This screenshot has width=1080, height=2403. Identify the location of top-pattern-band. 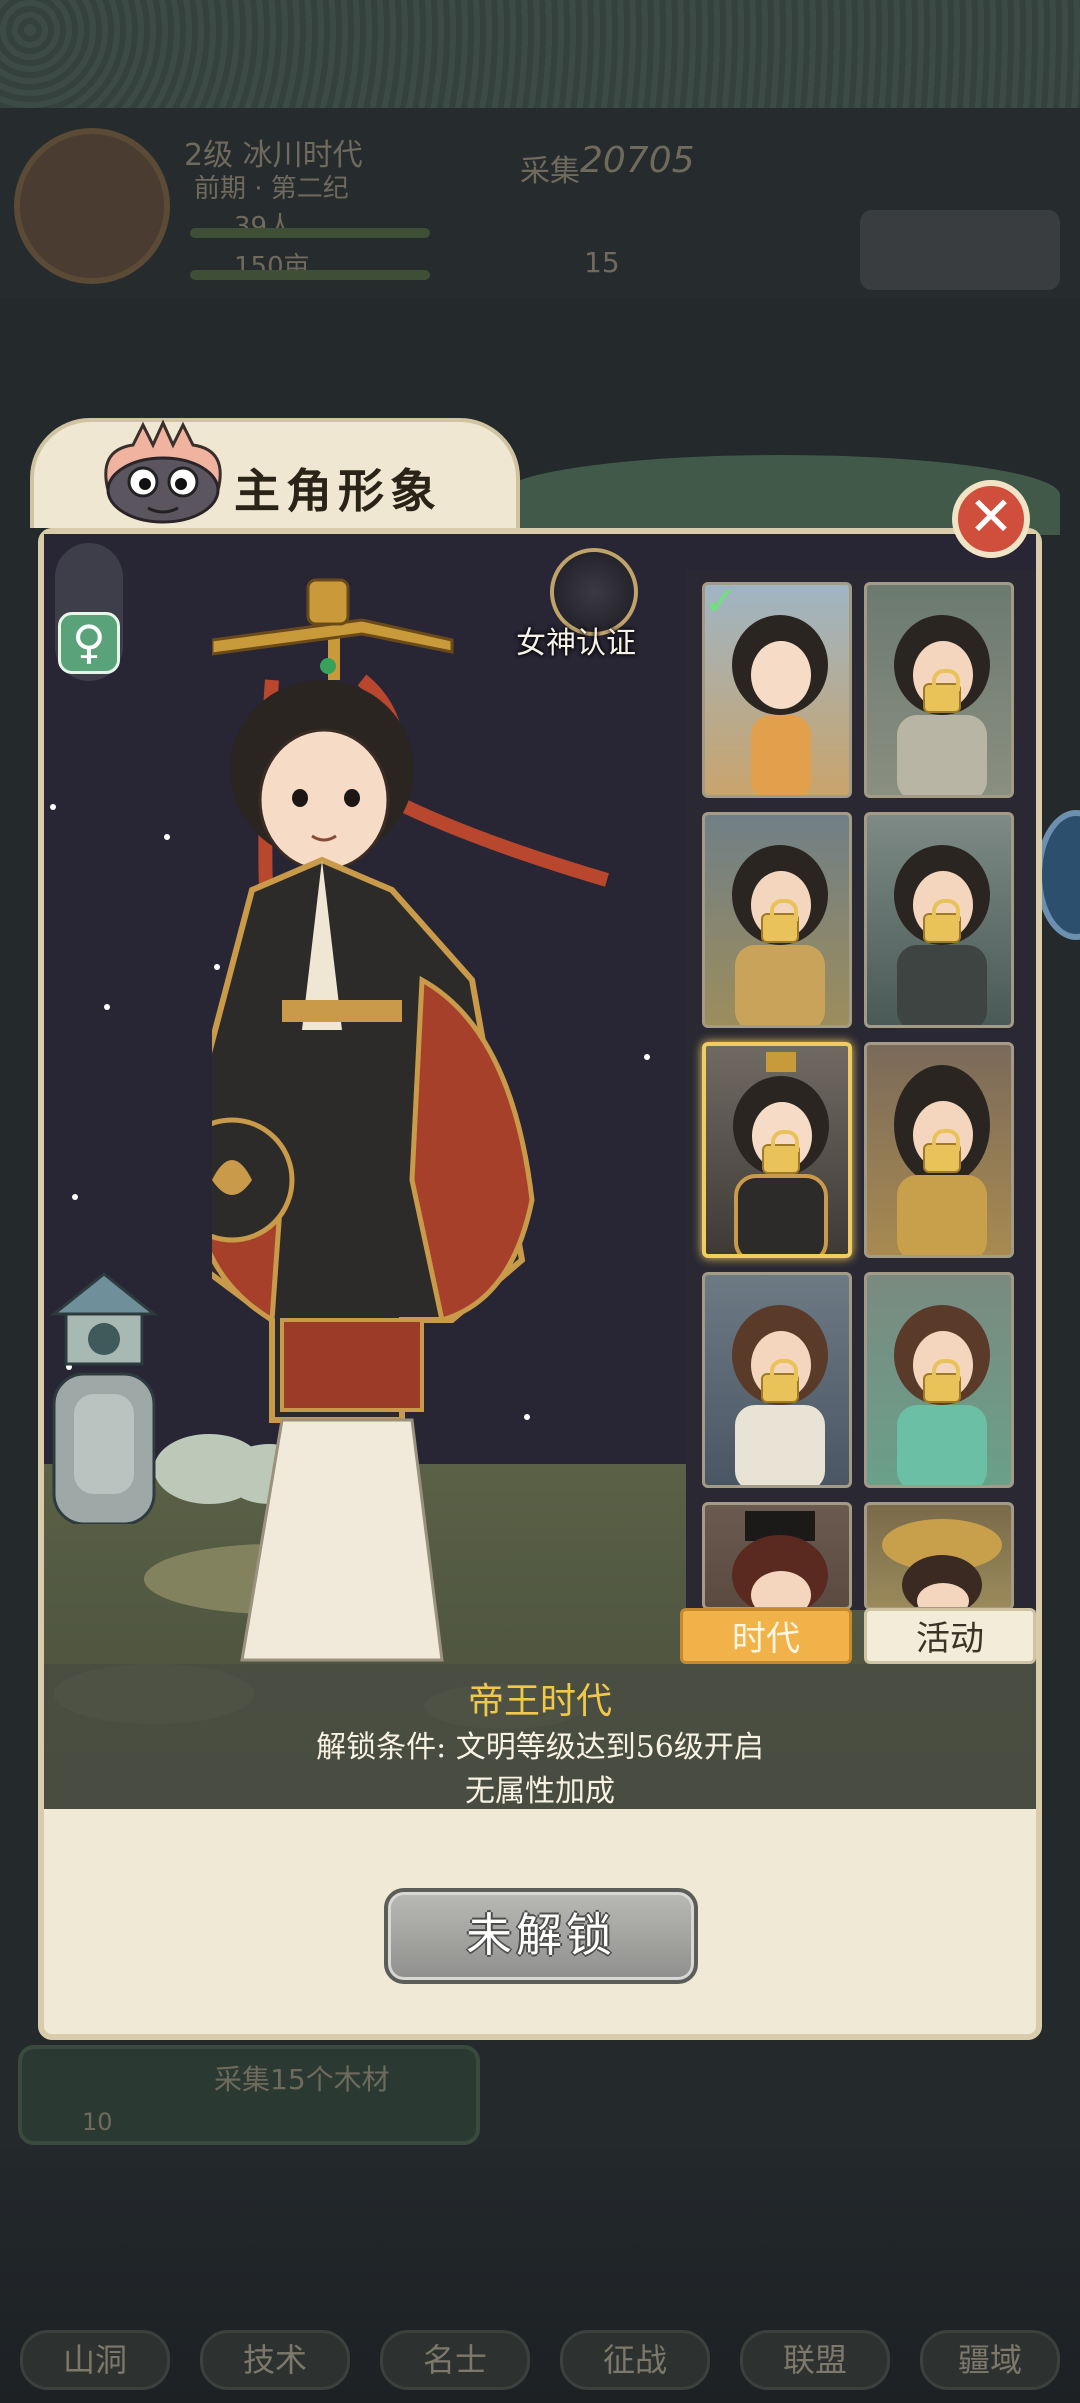
(540, 54).